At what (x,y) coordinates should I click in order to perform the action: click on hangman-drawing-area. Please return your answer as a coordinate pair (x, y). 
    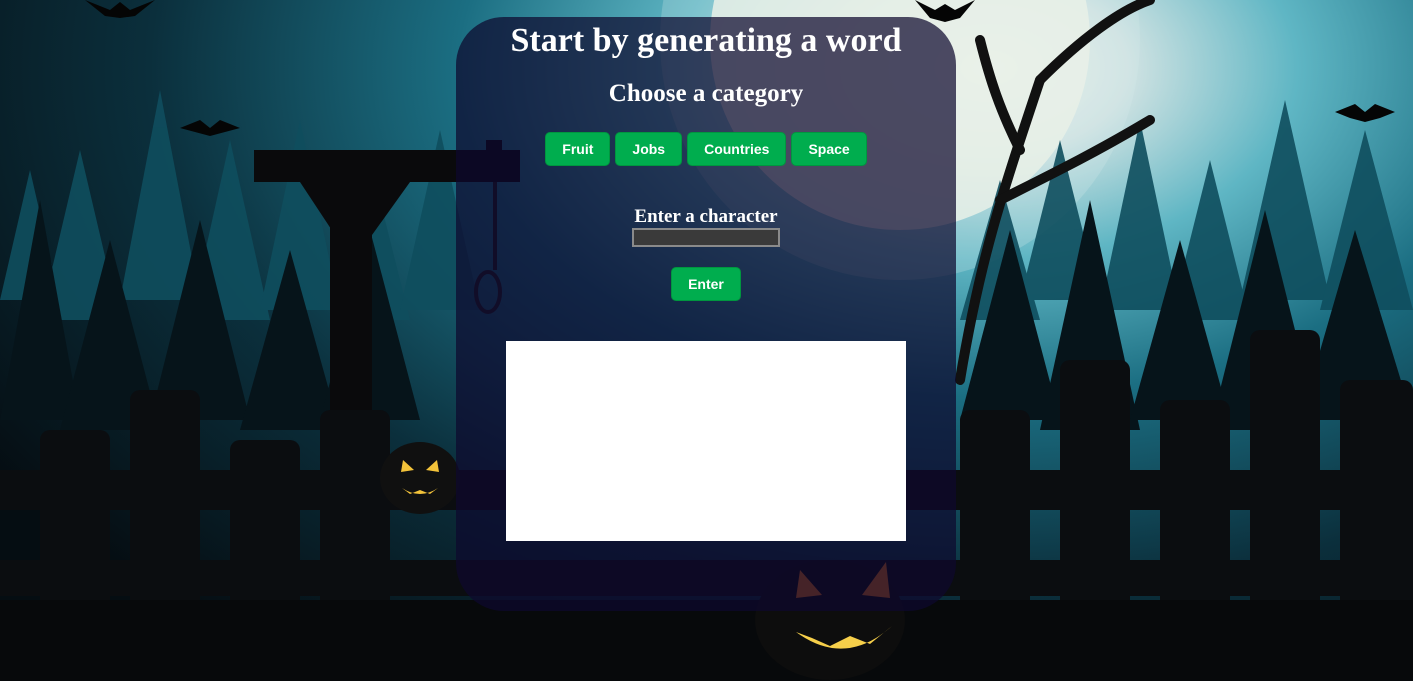
    Looking at the image, I should click on (706, 441).